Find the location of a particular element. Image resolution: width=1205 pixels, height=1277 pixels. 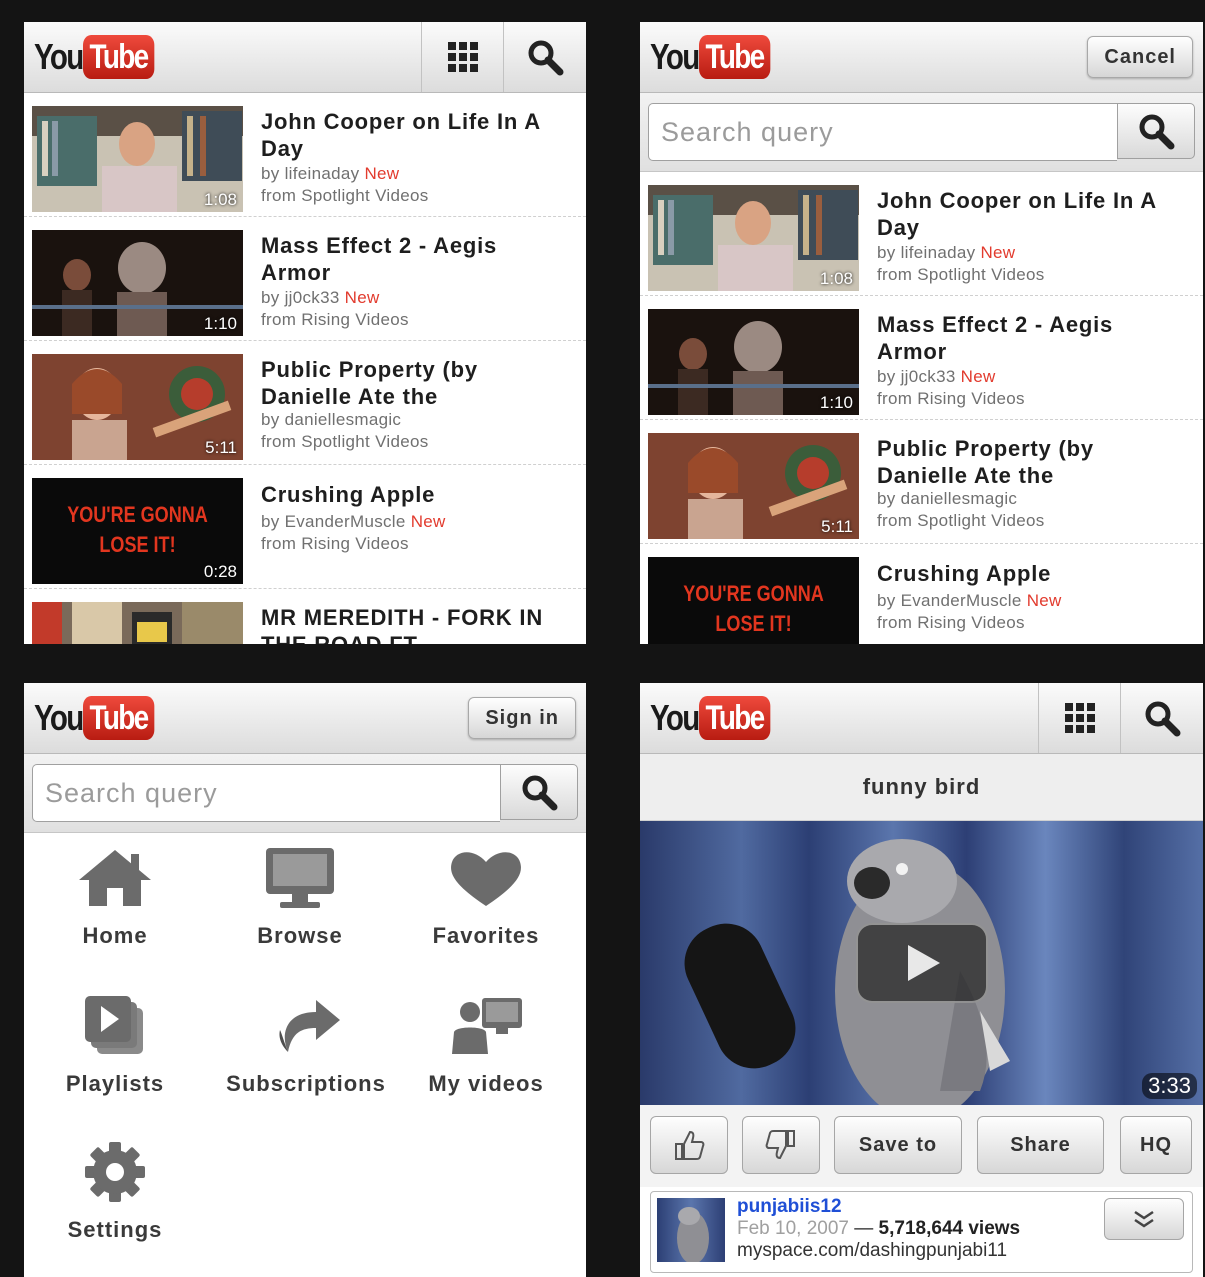

video-source: from Rising Videos is located at coordinates (951, 622).